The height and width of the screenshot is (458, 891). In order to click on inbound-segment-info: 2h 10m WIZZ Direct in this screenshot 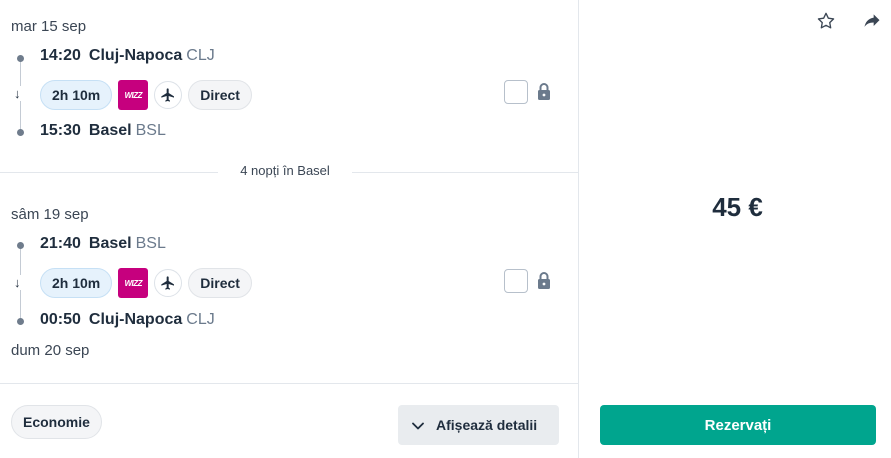, I will do `click(146, 283)`.